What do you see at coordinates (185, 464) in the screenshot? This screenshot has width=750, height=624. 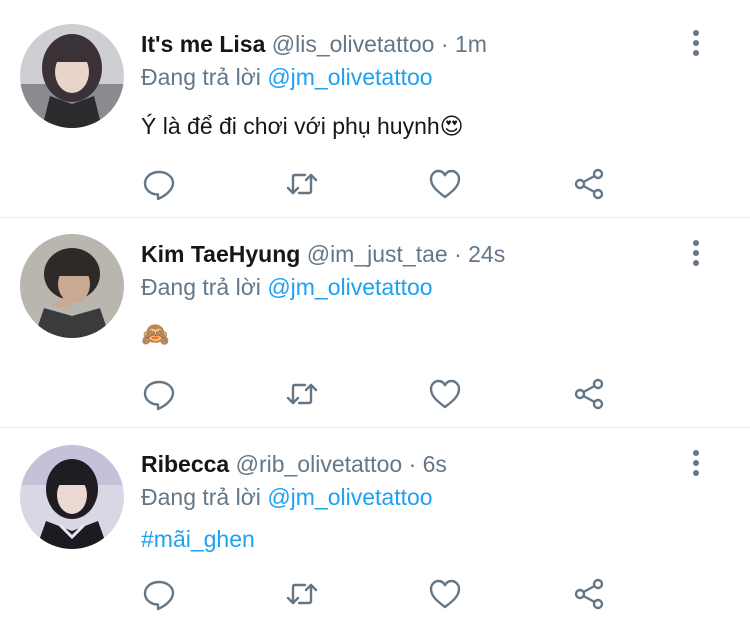 I see `display-name: Ribecca` at bounding box center [185, 464].